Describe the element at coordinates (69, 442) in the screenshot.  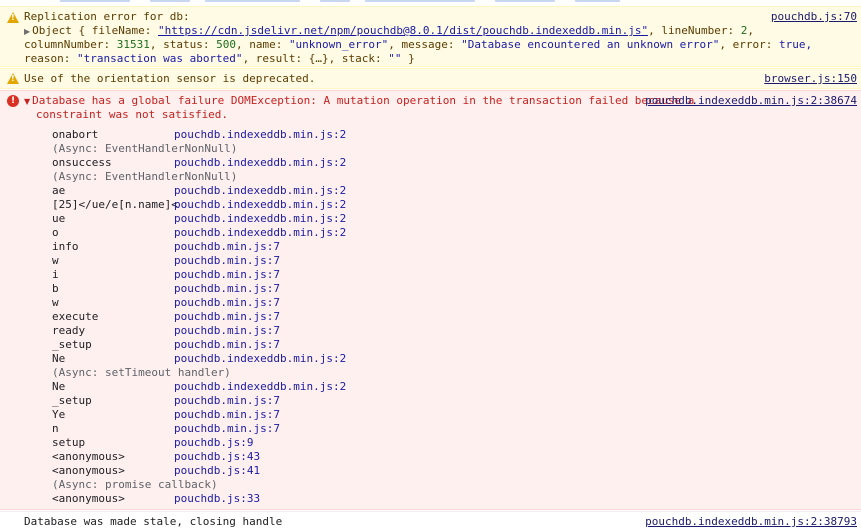
I see `stack-frame-function: setup` at that location.